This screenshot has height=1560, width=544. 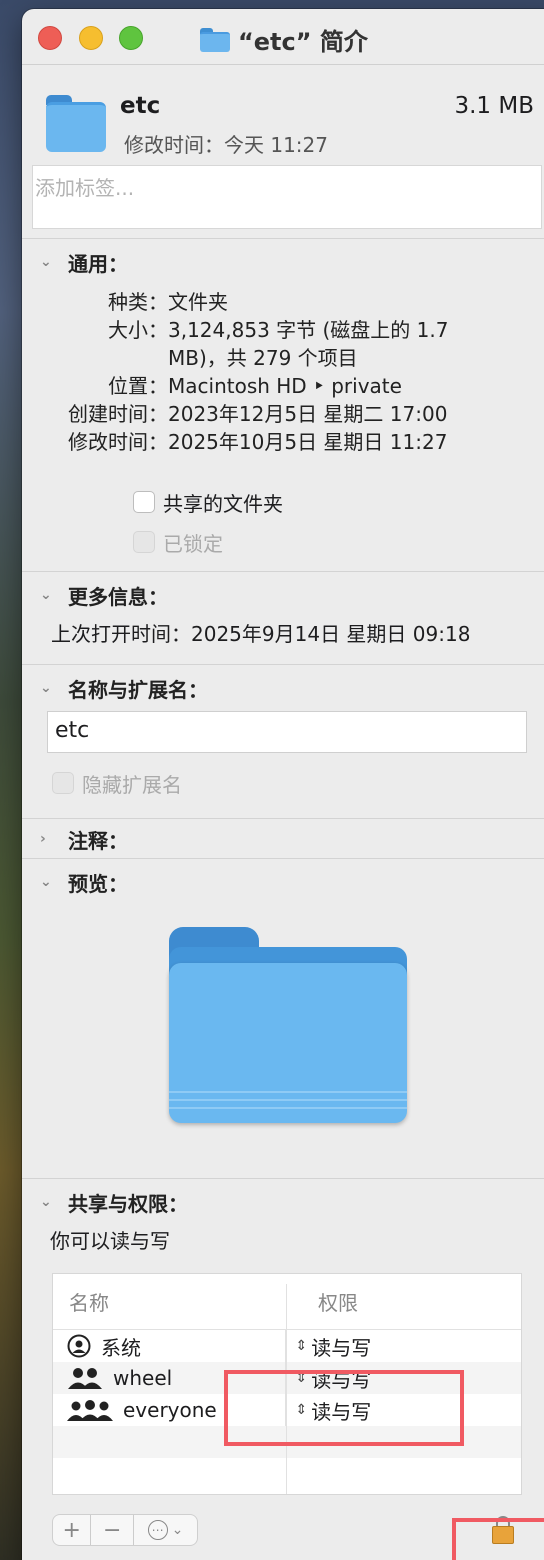 What do you see at coordinates (288, 1027) in the screenshot?
I see `preview-folder-icon` at bounding box center [288, 1027].